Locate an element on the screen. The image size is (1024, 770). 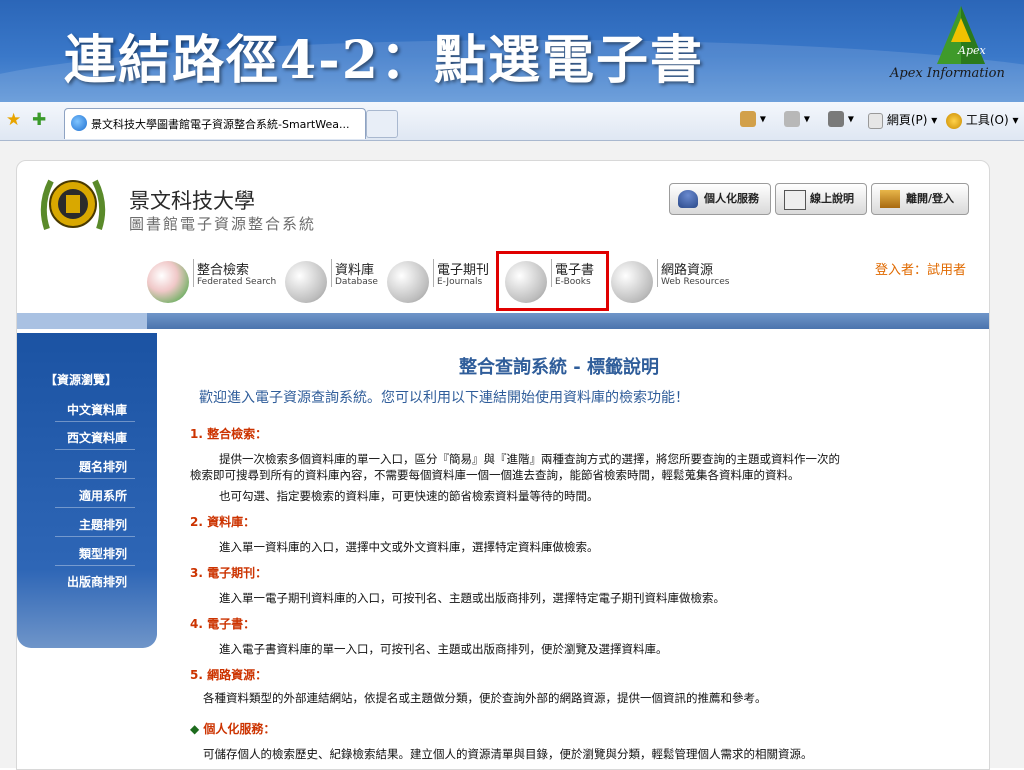
welcome-text: 歡迎進入電子資源查詢系統。您可以利用以下連結開始使用資料庫的檢索功能！ is located at coordinates (444, 398).